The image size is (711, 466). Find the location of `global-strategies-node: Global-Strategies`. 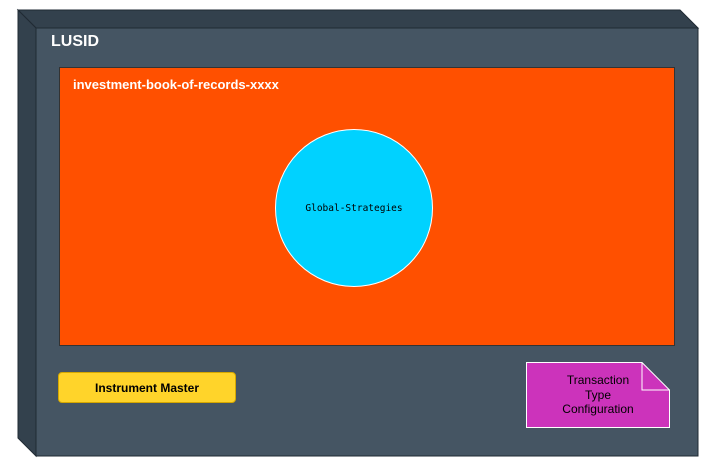

global-strategies-node: Global-Strategies is located at coordinates (354, 208).